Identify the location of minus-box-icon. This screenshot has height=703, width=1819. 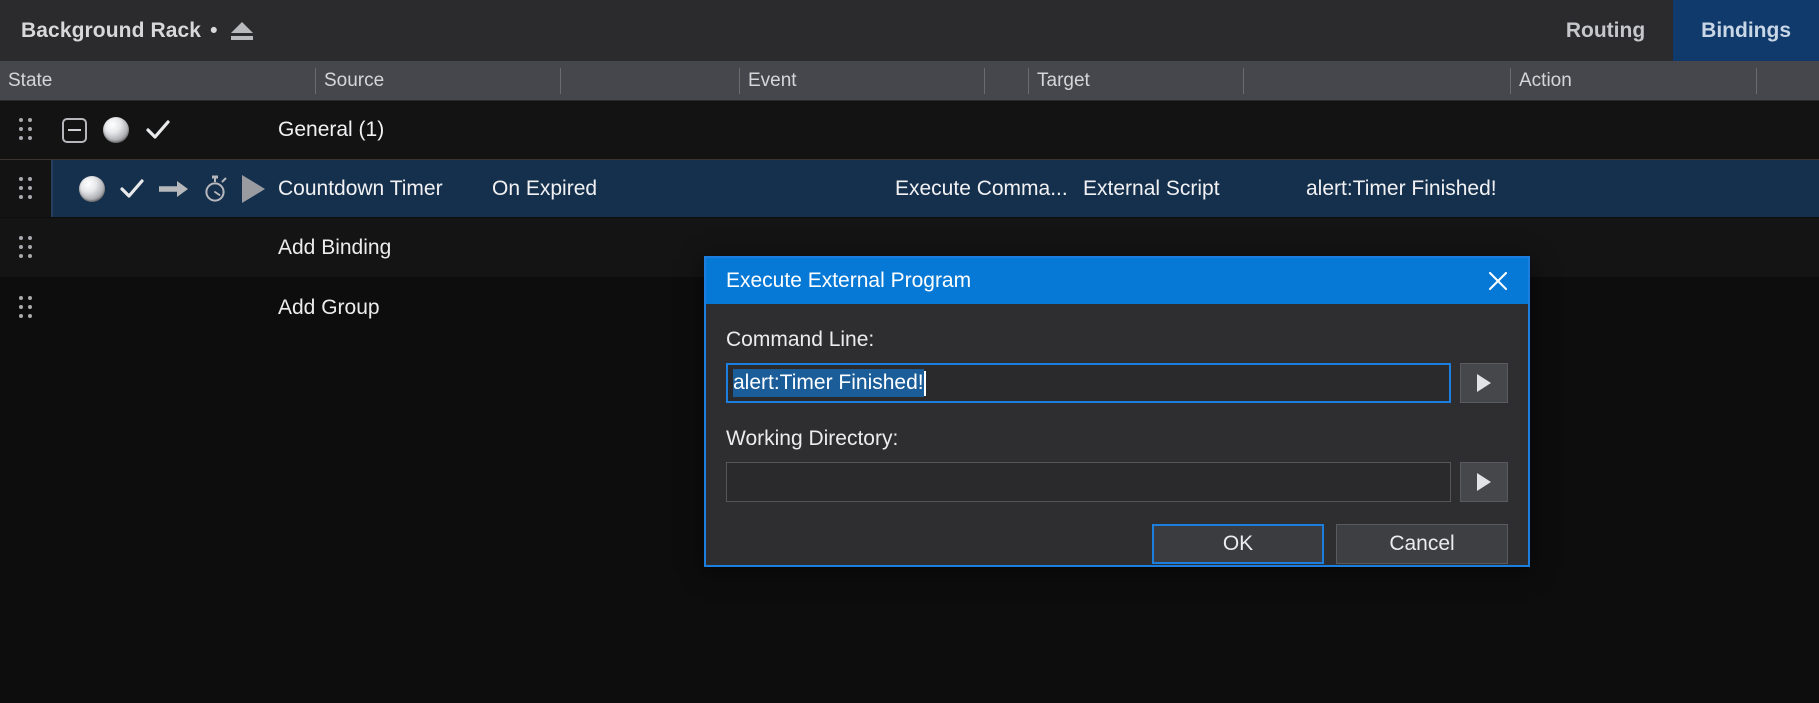
(74, 130).